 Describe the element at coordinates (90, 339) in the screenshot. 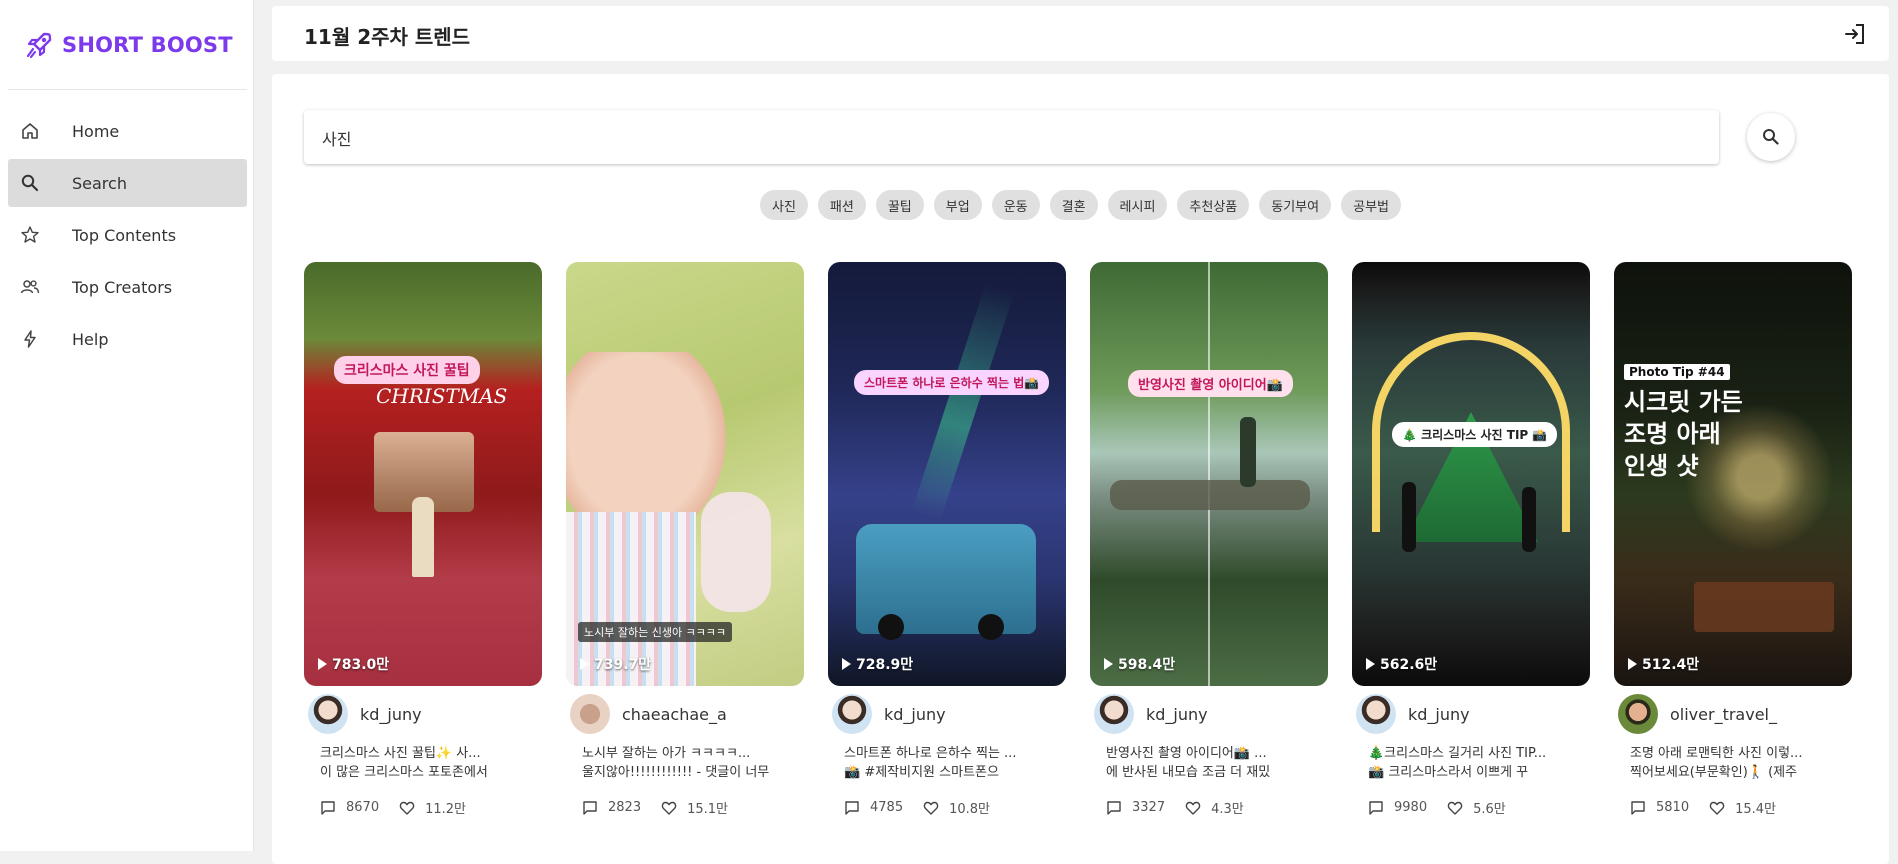

I see `sidebar-item-label: Help` at that location.